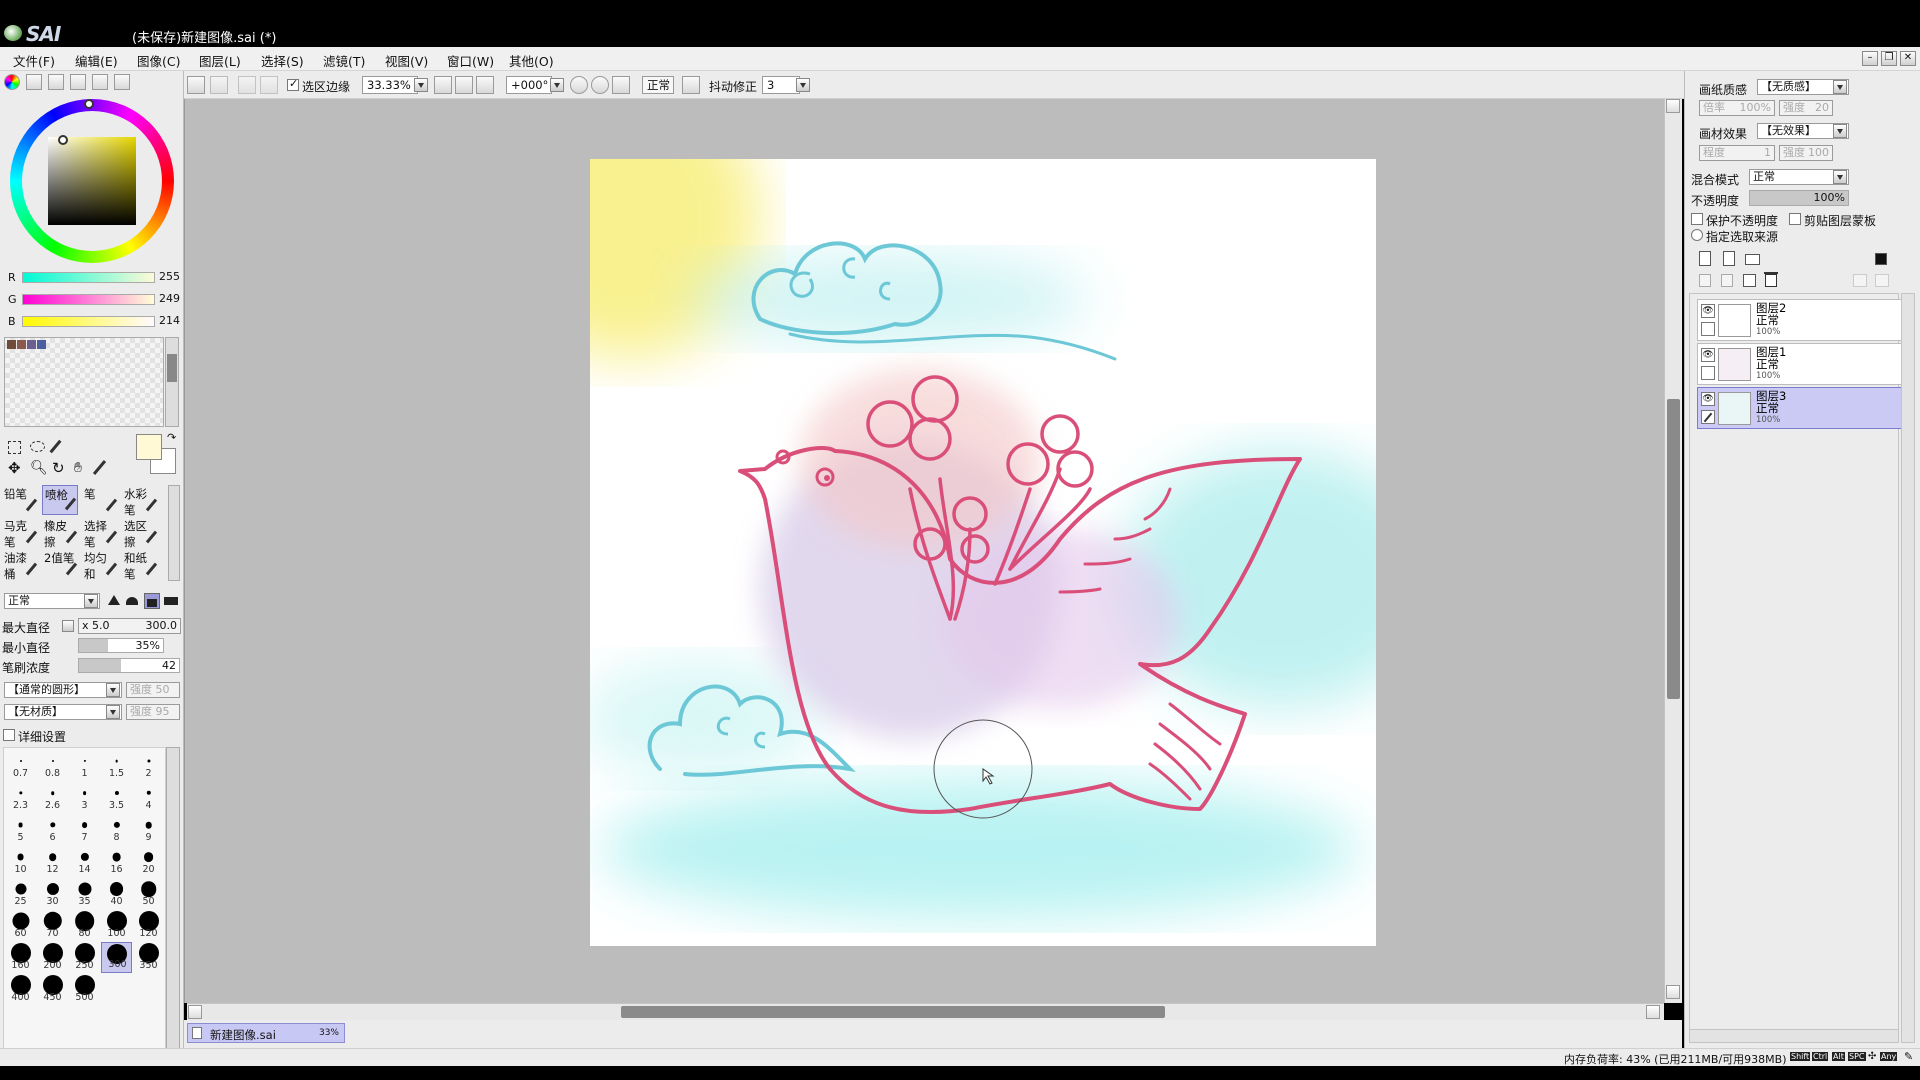 The width and height of the screenshot is (1920, 1080). I want to click on density-slider: 42, so click(129, 665).